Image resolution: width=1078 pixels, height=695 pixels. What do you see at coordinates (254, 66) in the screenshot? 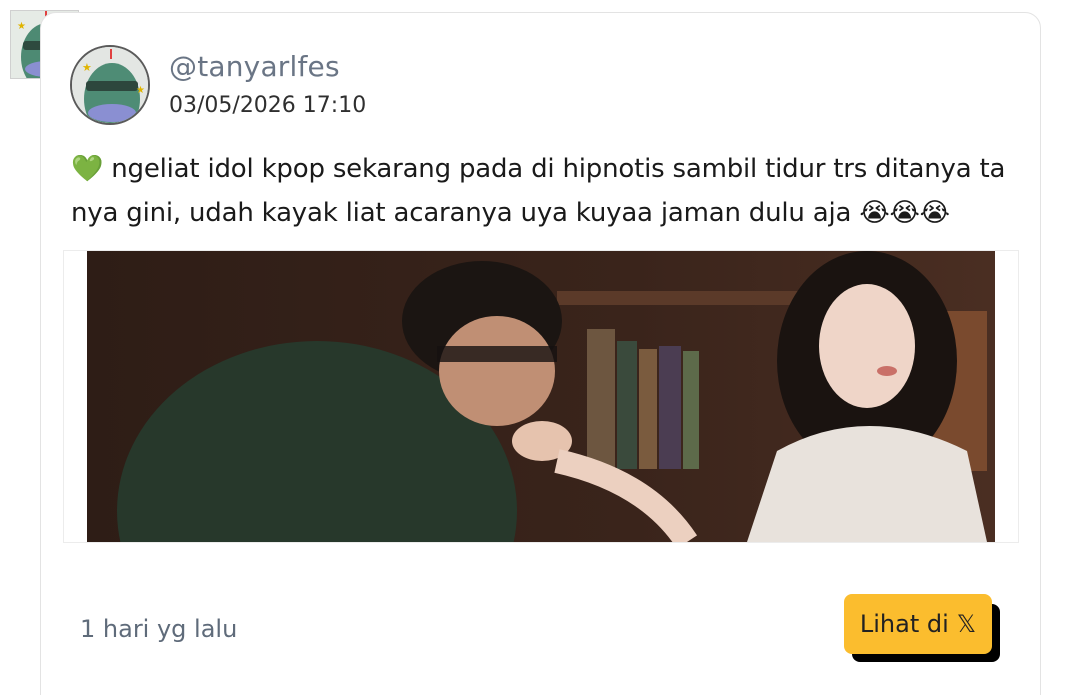
I see `author-handle: @tanyarlfes` at bounding box center [254, 66].